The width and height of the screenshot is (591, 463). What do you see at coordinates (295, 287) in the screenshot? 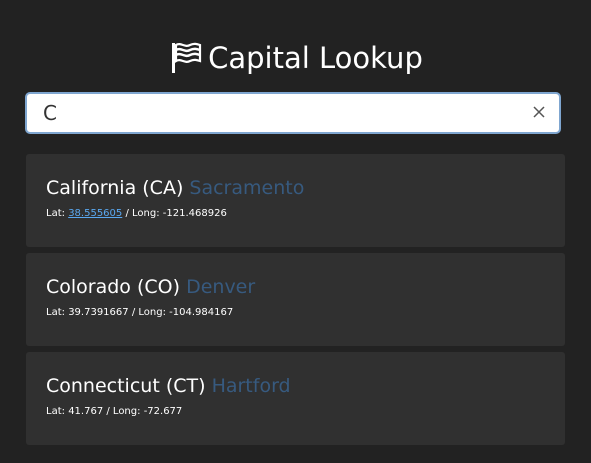
I see `result-heading: Colorado (CO) Denver` at bounding box center [295, 287].